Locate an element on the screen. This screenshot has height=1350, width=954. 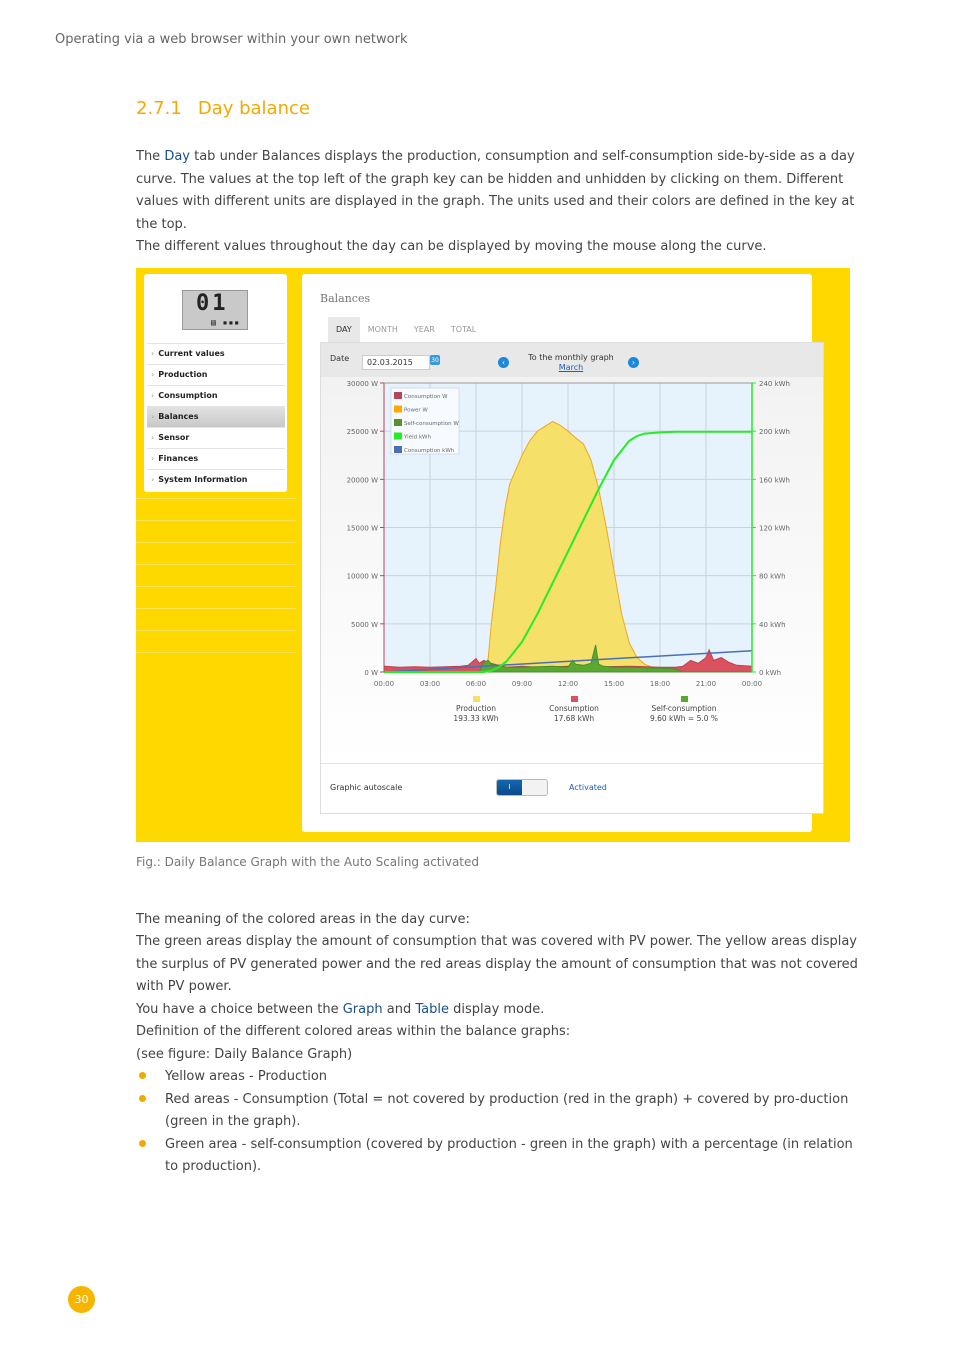
x-tick-label: 00:00 is located at coordinates (752, 684).